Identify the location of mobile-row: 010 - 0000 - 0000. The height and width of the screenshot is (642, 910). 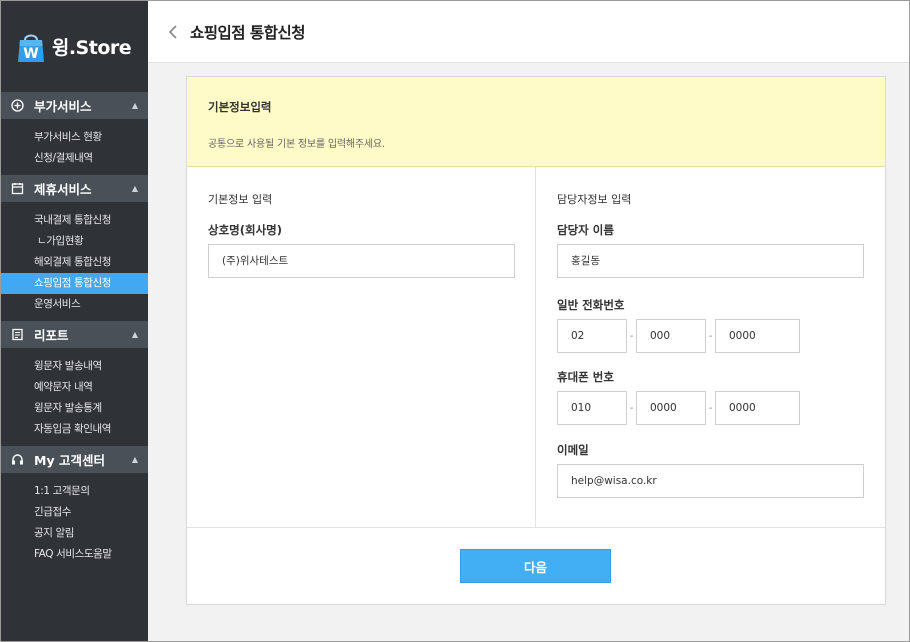
(710, 408).